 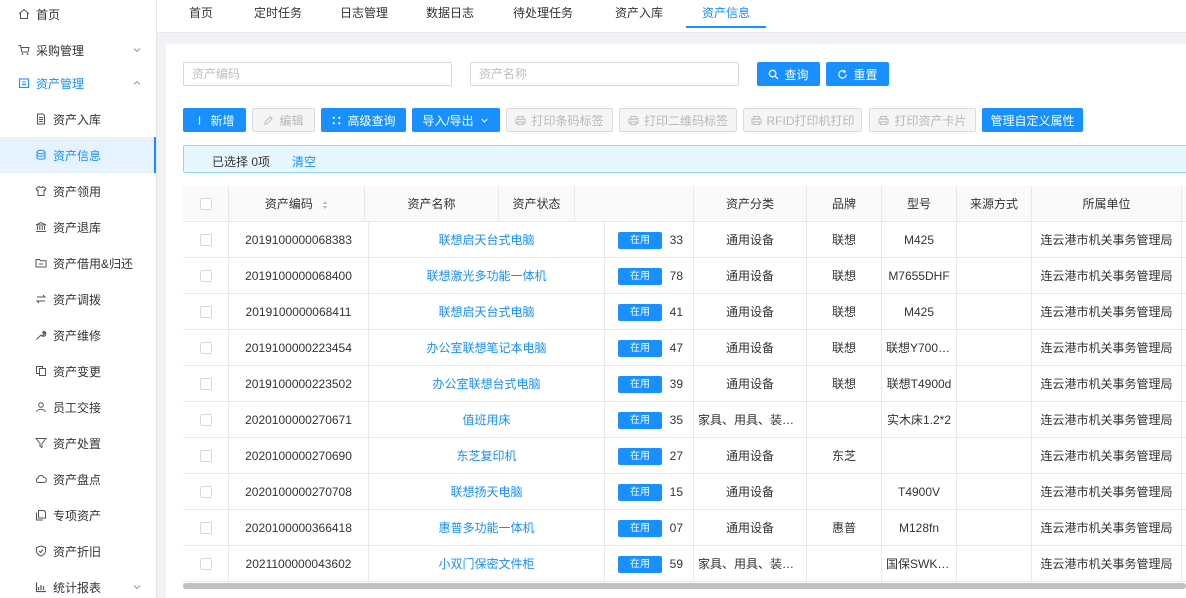 I want to click on select-all-checkbox, so click(x=206, y=204).